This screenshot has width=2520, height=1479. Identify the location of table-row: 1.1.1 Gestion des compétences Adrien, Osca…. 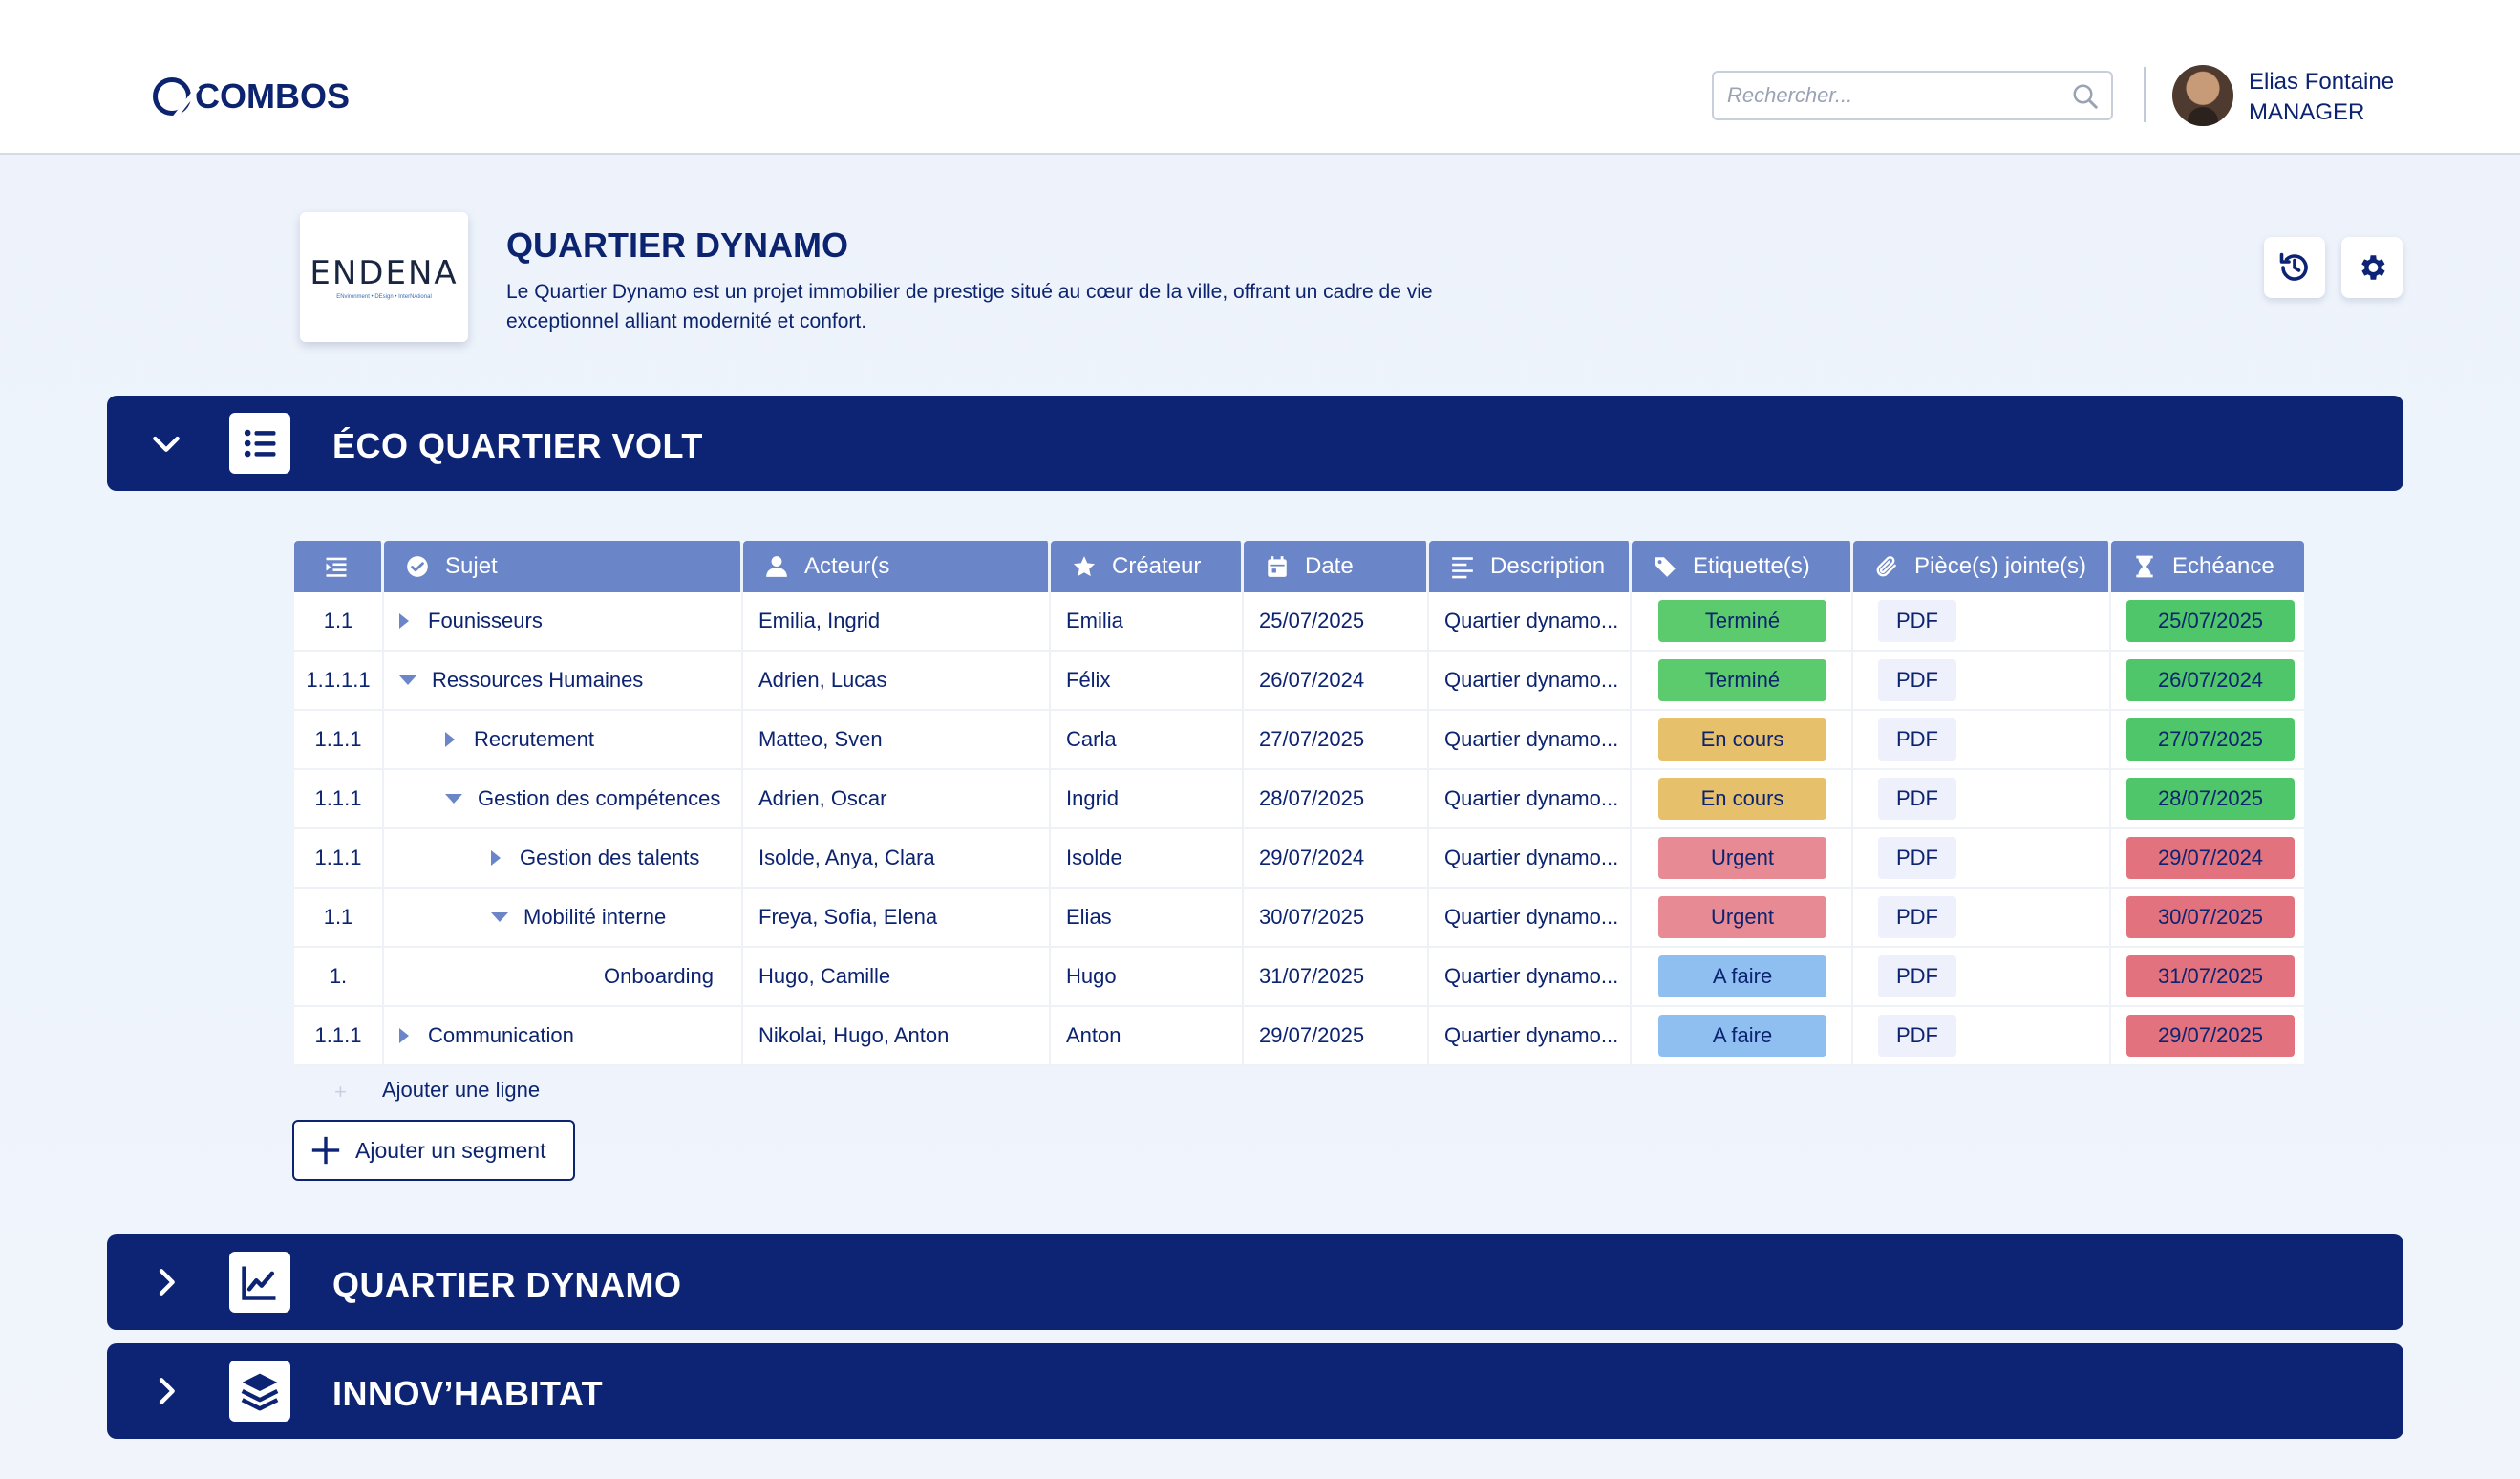
(1299, 799).